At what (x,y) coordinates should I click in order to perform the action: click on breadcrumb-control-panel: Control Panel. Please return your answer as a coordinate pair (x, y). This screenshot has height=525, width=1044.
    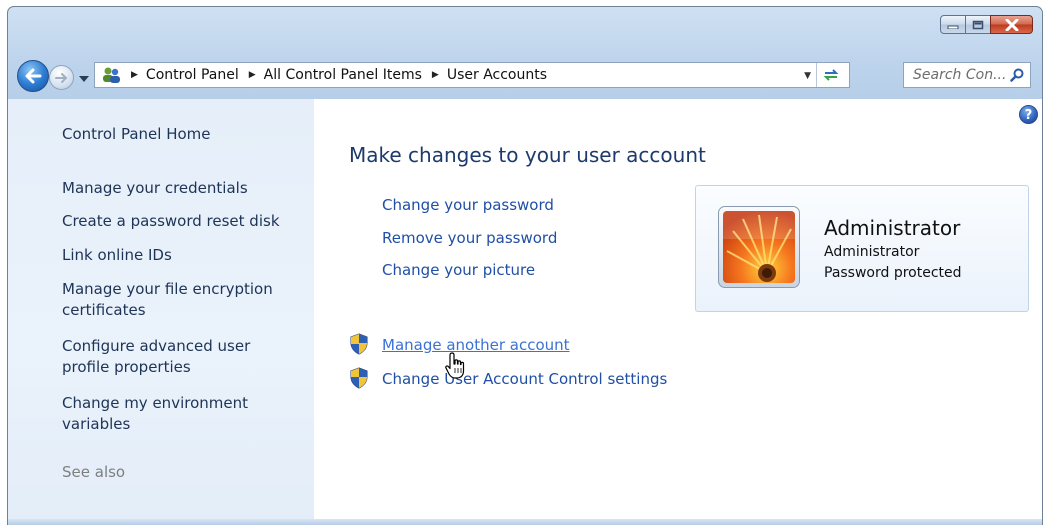
    Looking at the image, I should click on (192, 75).